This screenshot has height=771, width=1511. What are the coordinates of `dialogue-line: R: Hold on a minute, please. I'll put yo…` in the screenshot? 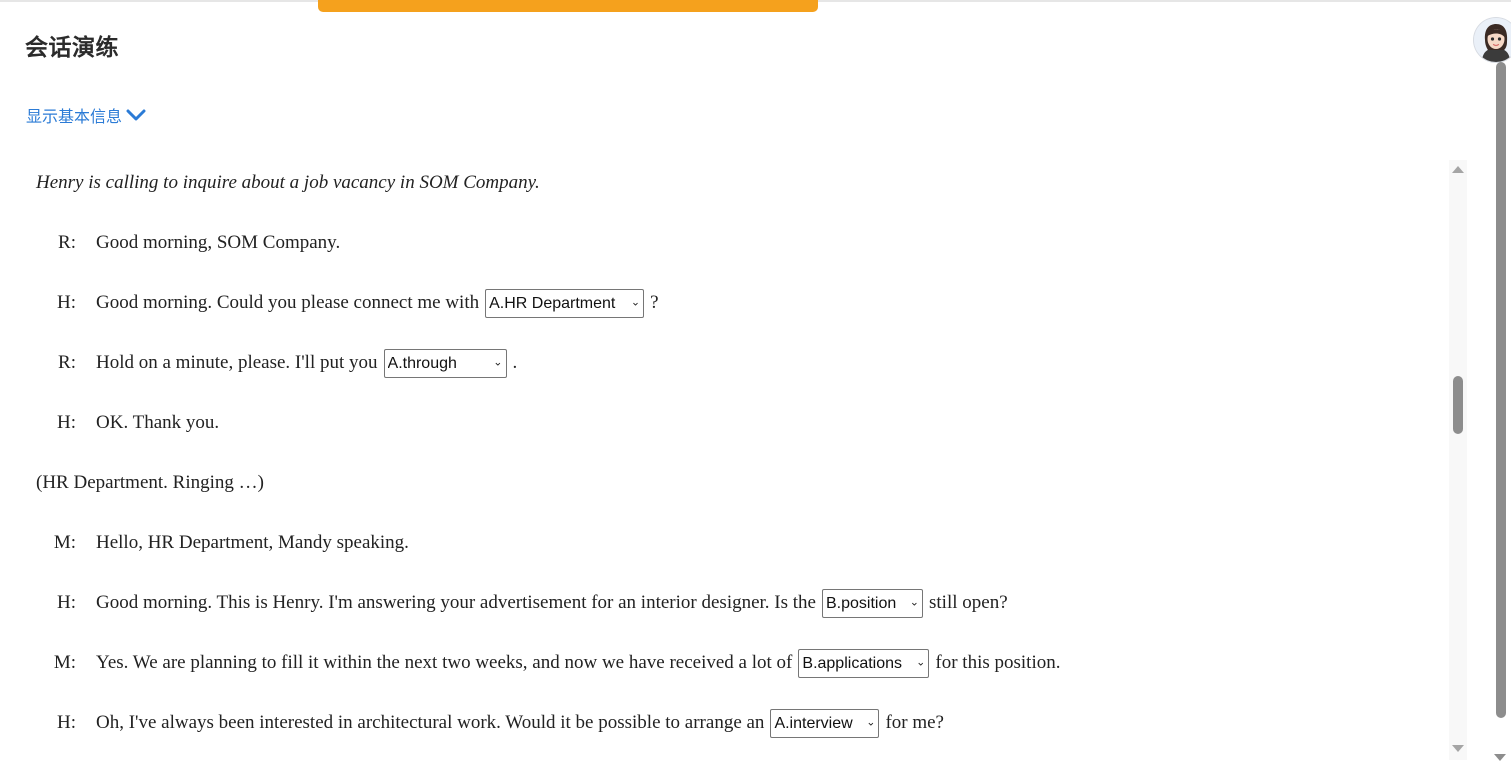 It's located at (276, 363).